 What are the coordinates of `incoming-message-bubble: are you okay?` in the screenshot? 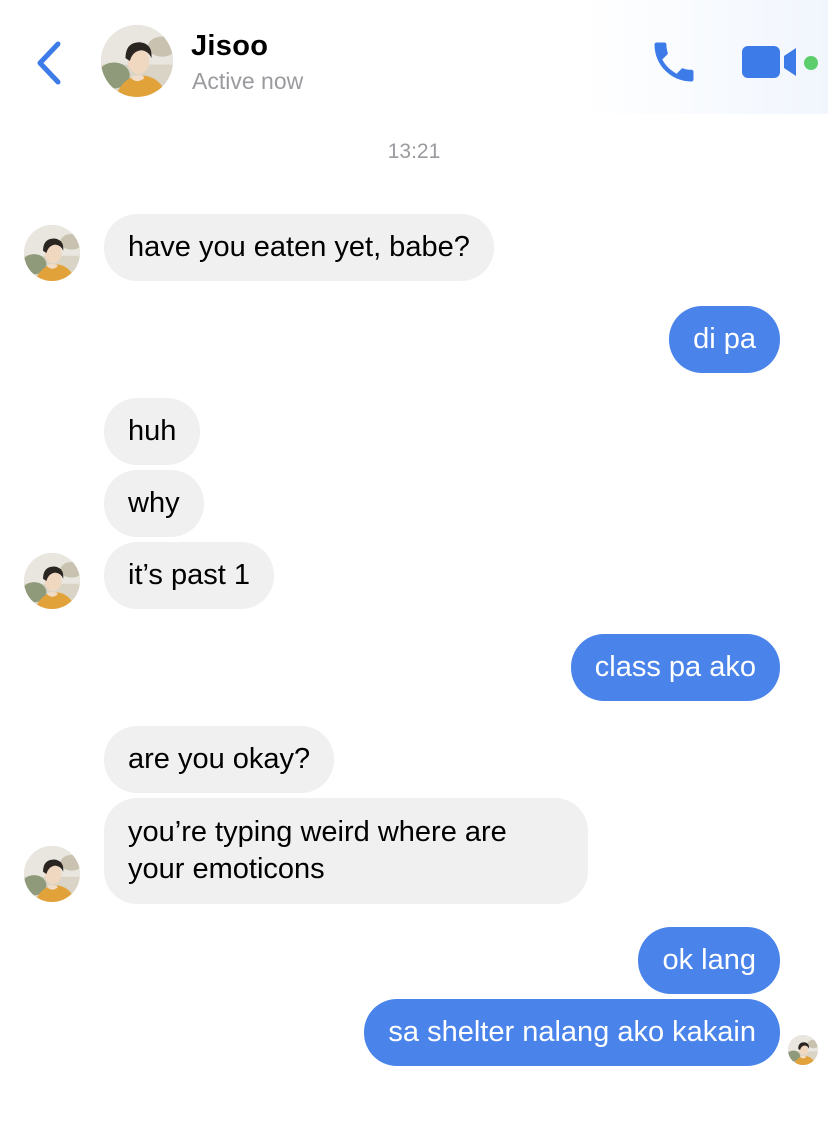 It's located at (219, 759).